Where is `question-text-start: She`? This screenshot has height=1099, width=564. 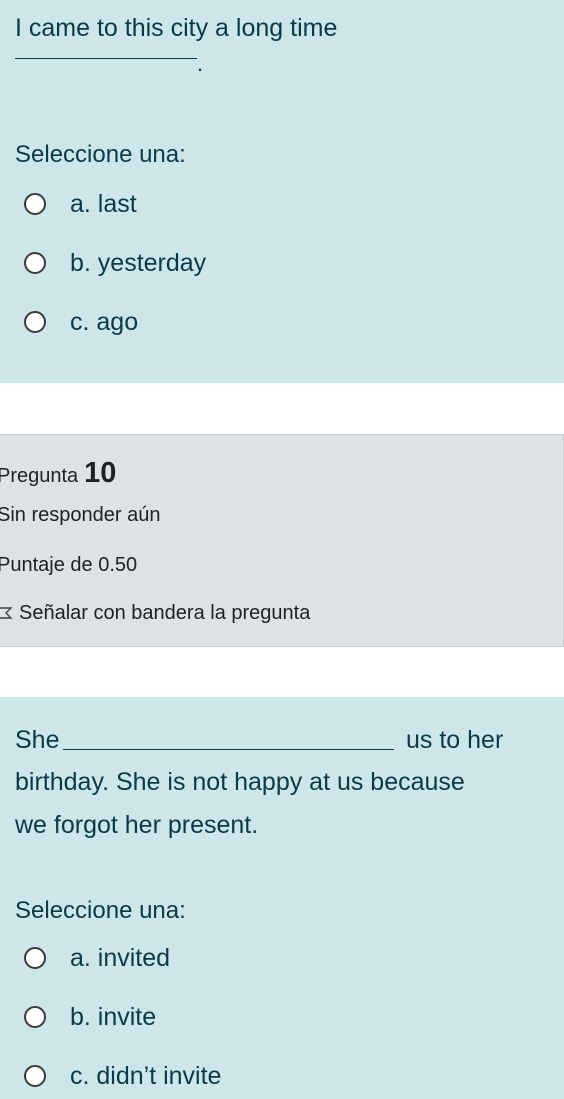 question-text-start: She is located at coordinates (37, 740).